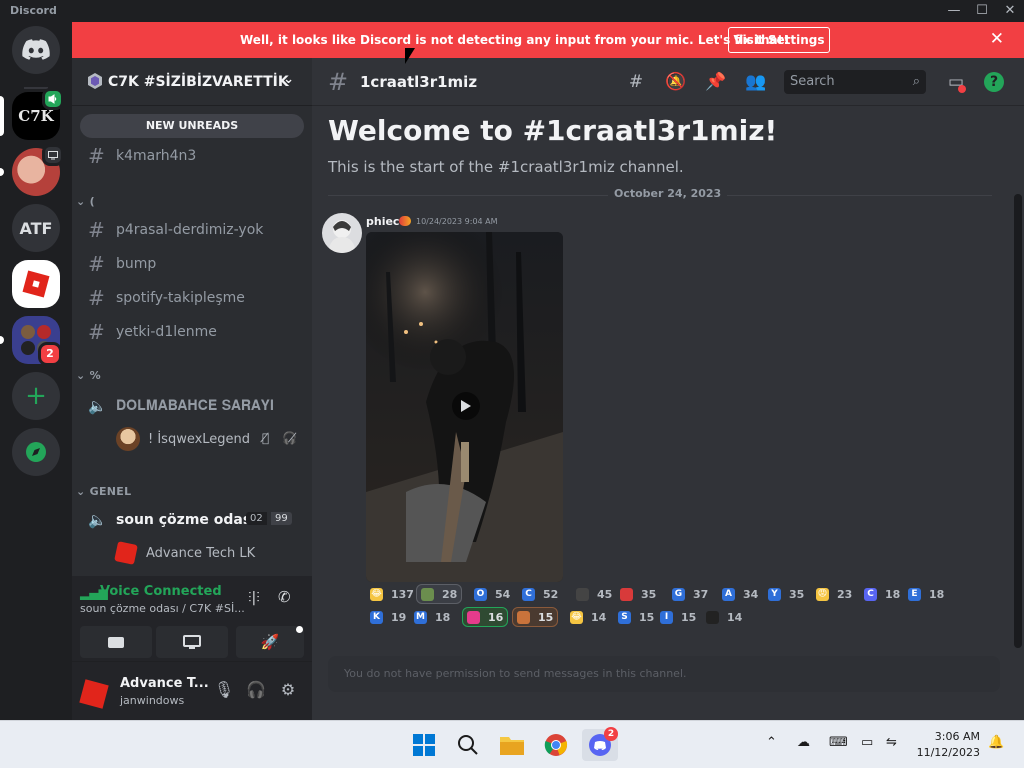 This screenshot has height=768, width=1024. I want to click on add-server-button: +, so click(36, 396).